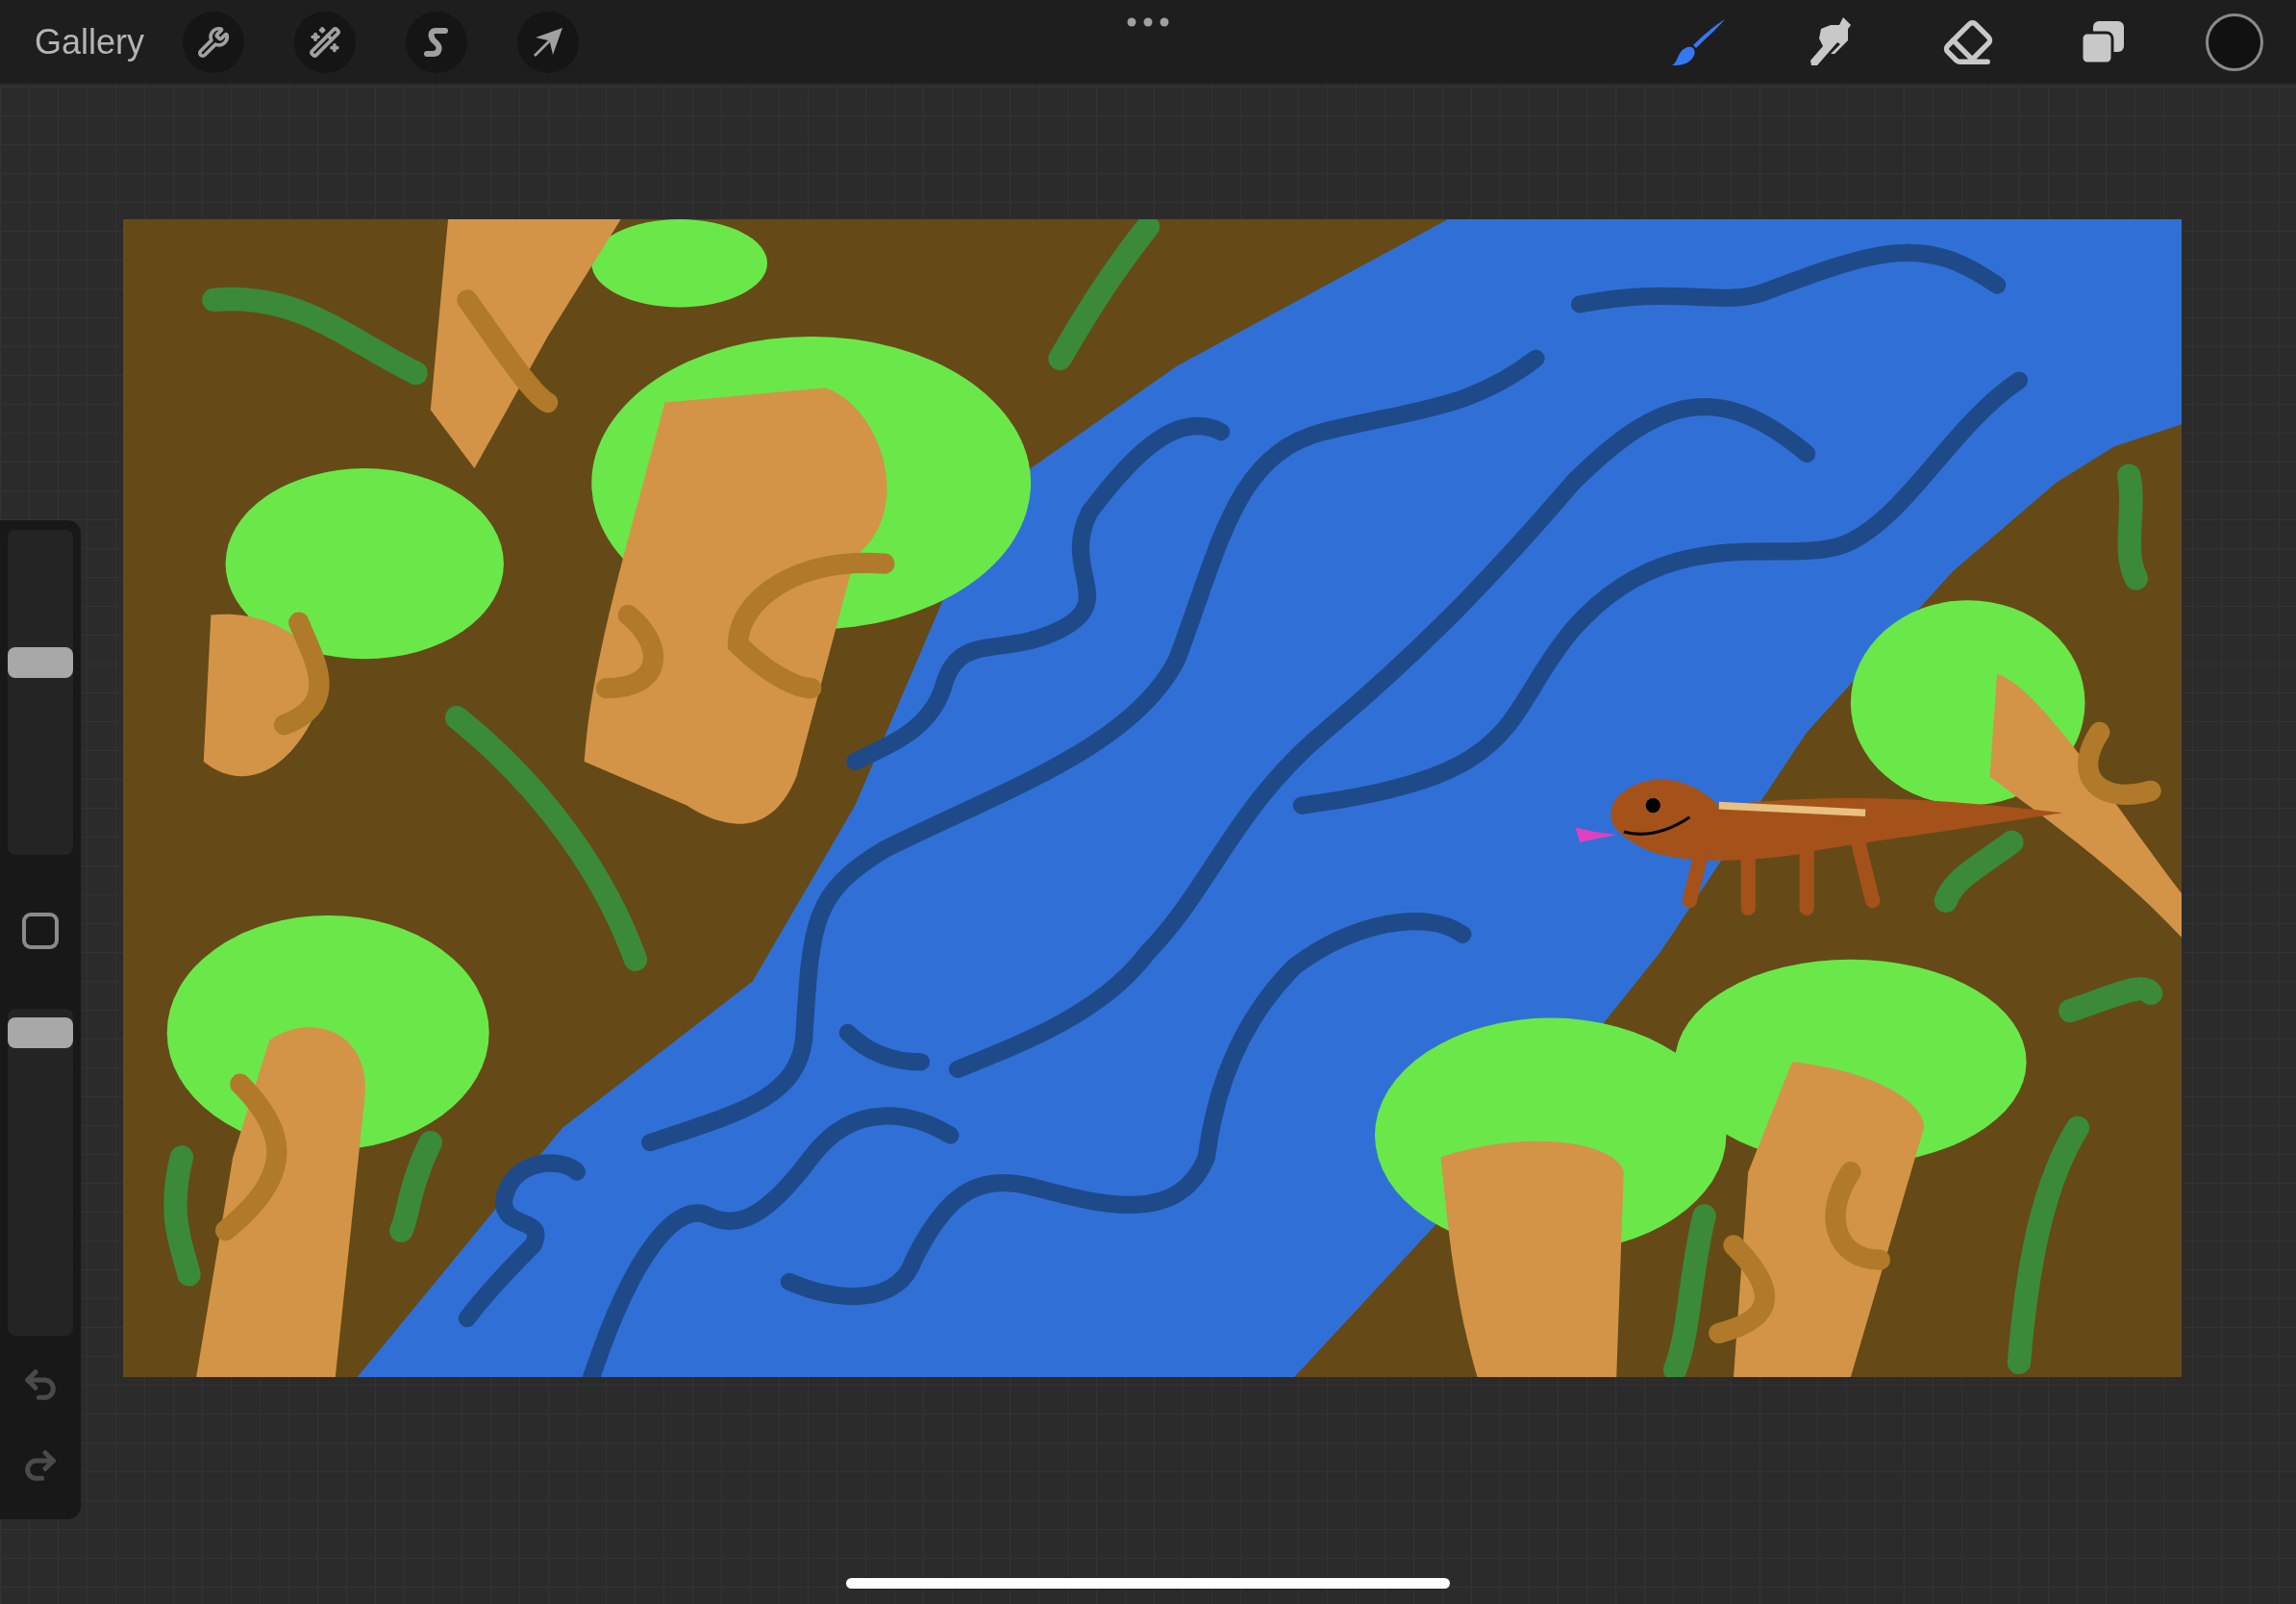 Image resolution: width=2296 pixels, height=1604 pixels. I want to click on size-slider-track, so click(40, 692).